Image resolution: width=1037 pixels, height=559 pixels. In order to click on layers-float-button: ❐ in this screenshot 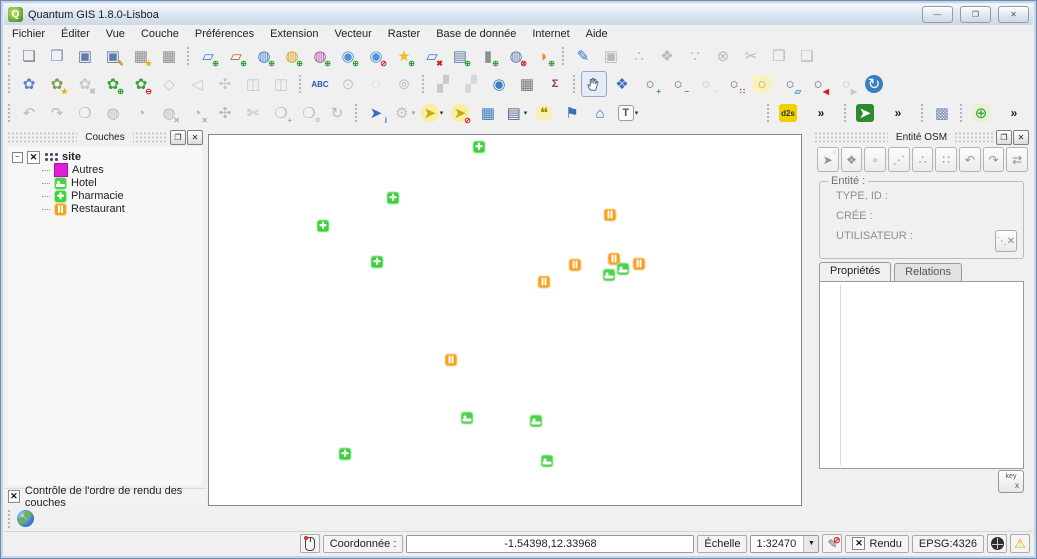, I will do `click(178, 137)`.